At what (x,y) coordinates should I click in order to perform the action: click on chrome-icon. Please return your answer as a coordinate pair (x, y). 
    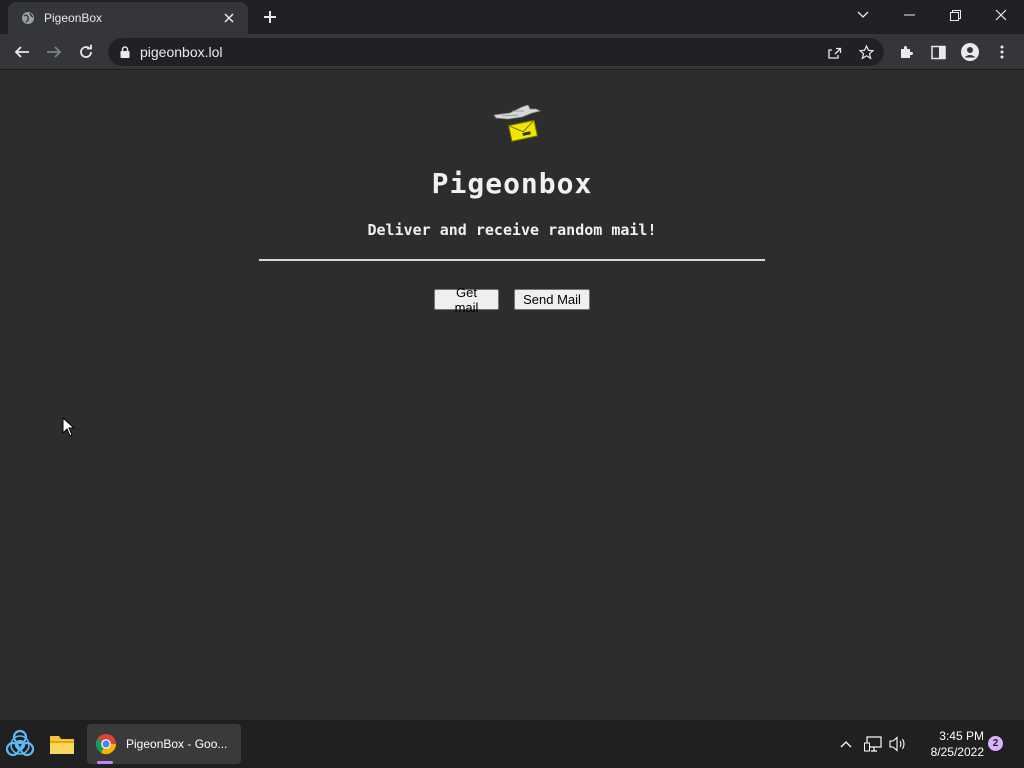
    Looking at the image, I should click on (106, 744).